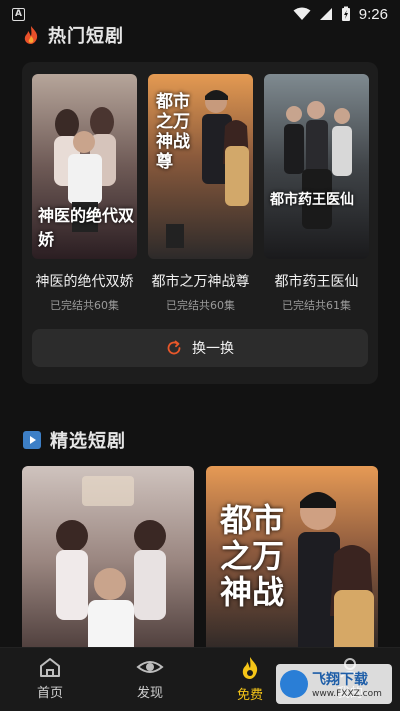 The width and height of the screenshot is (400, 711). Describe the element at coordinates (292, 561) in the screenshot. I see `featured-poster: 都市之万神战` at that location.